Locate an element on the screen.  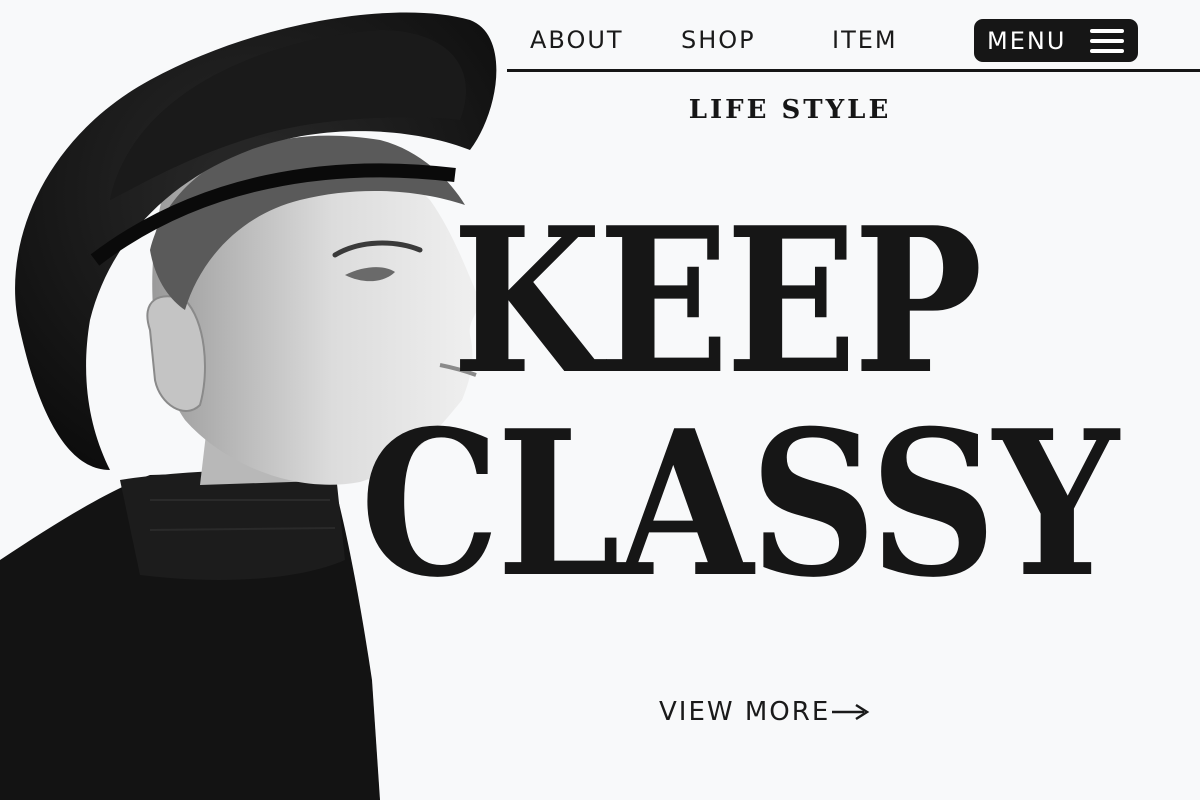
view-more-link: VIEW MORE is located at coordinates (764, 712).